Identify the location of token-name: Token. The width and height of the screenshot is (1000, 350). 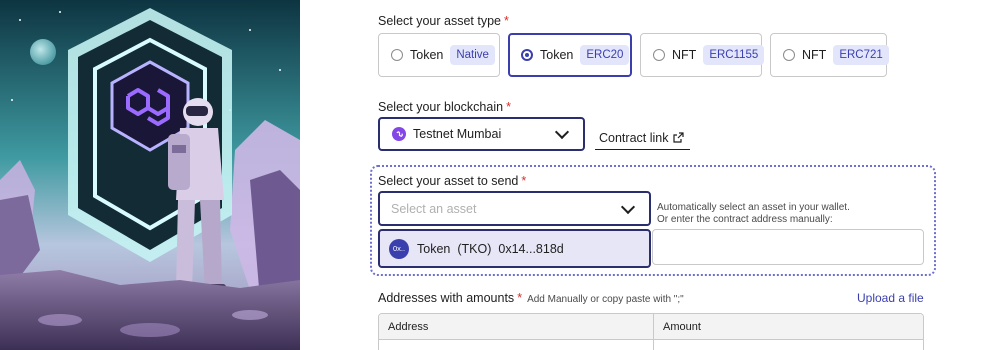
(434, 248).